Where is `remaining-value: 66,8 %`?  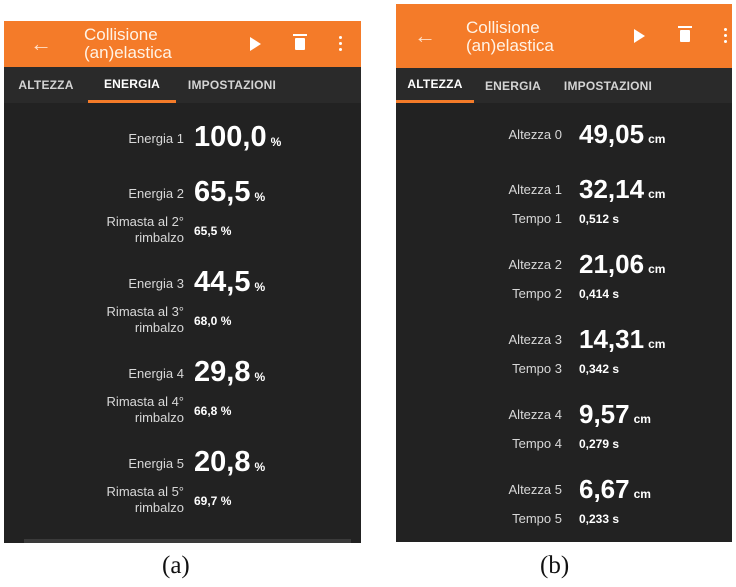 remaining-value: 66,8 % is located at coordinates (213, 411).